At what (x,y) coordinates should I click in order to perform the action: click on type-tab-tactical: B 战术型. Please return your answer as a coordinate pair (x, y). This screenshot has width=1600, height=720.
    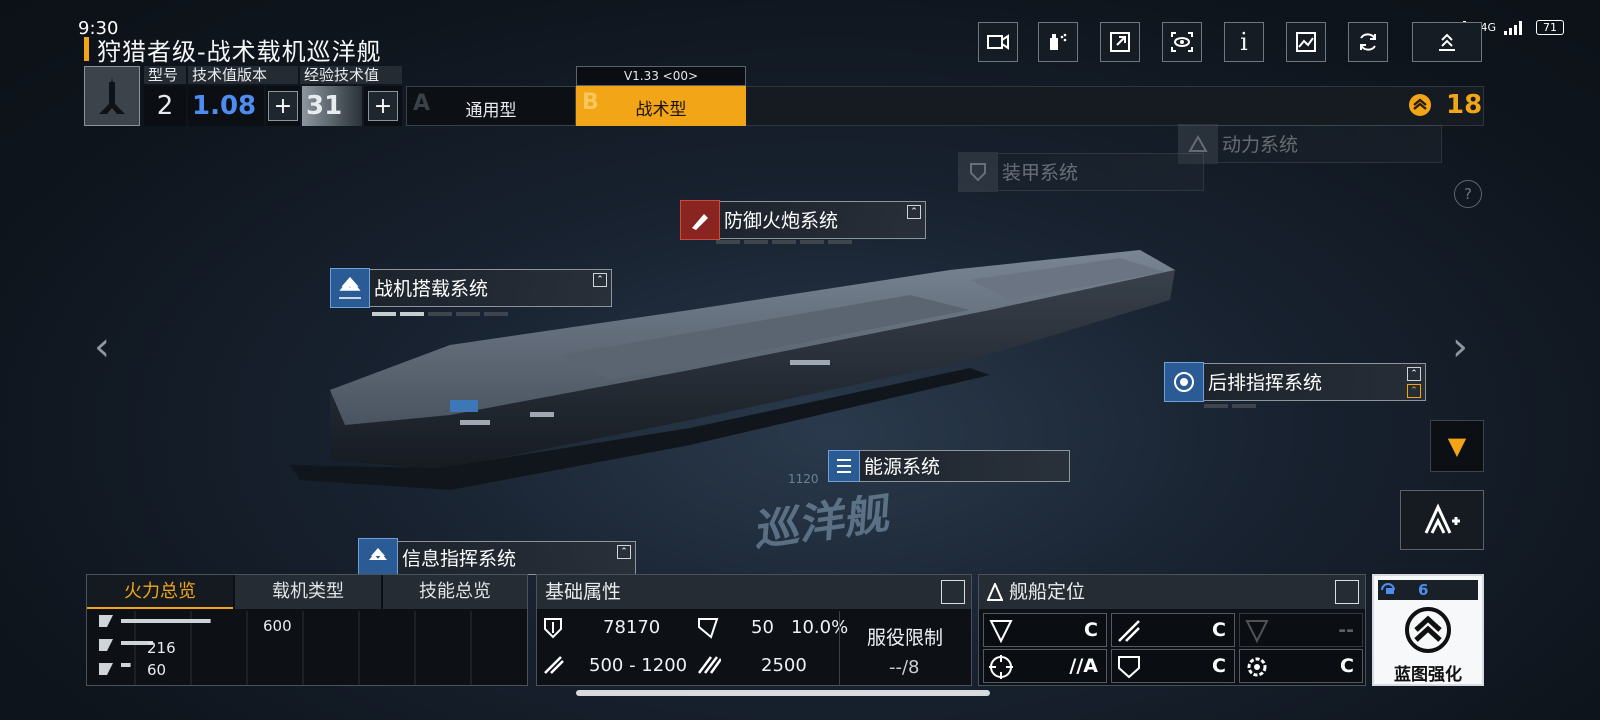
    Looking at the image, I should click on (661, 106).